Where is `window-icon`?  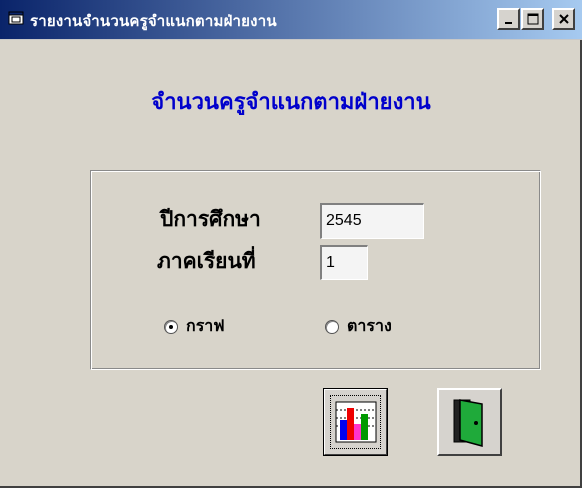
window-icon is located at coordinates (16, 18).